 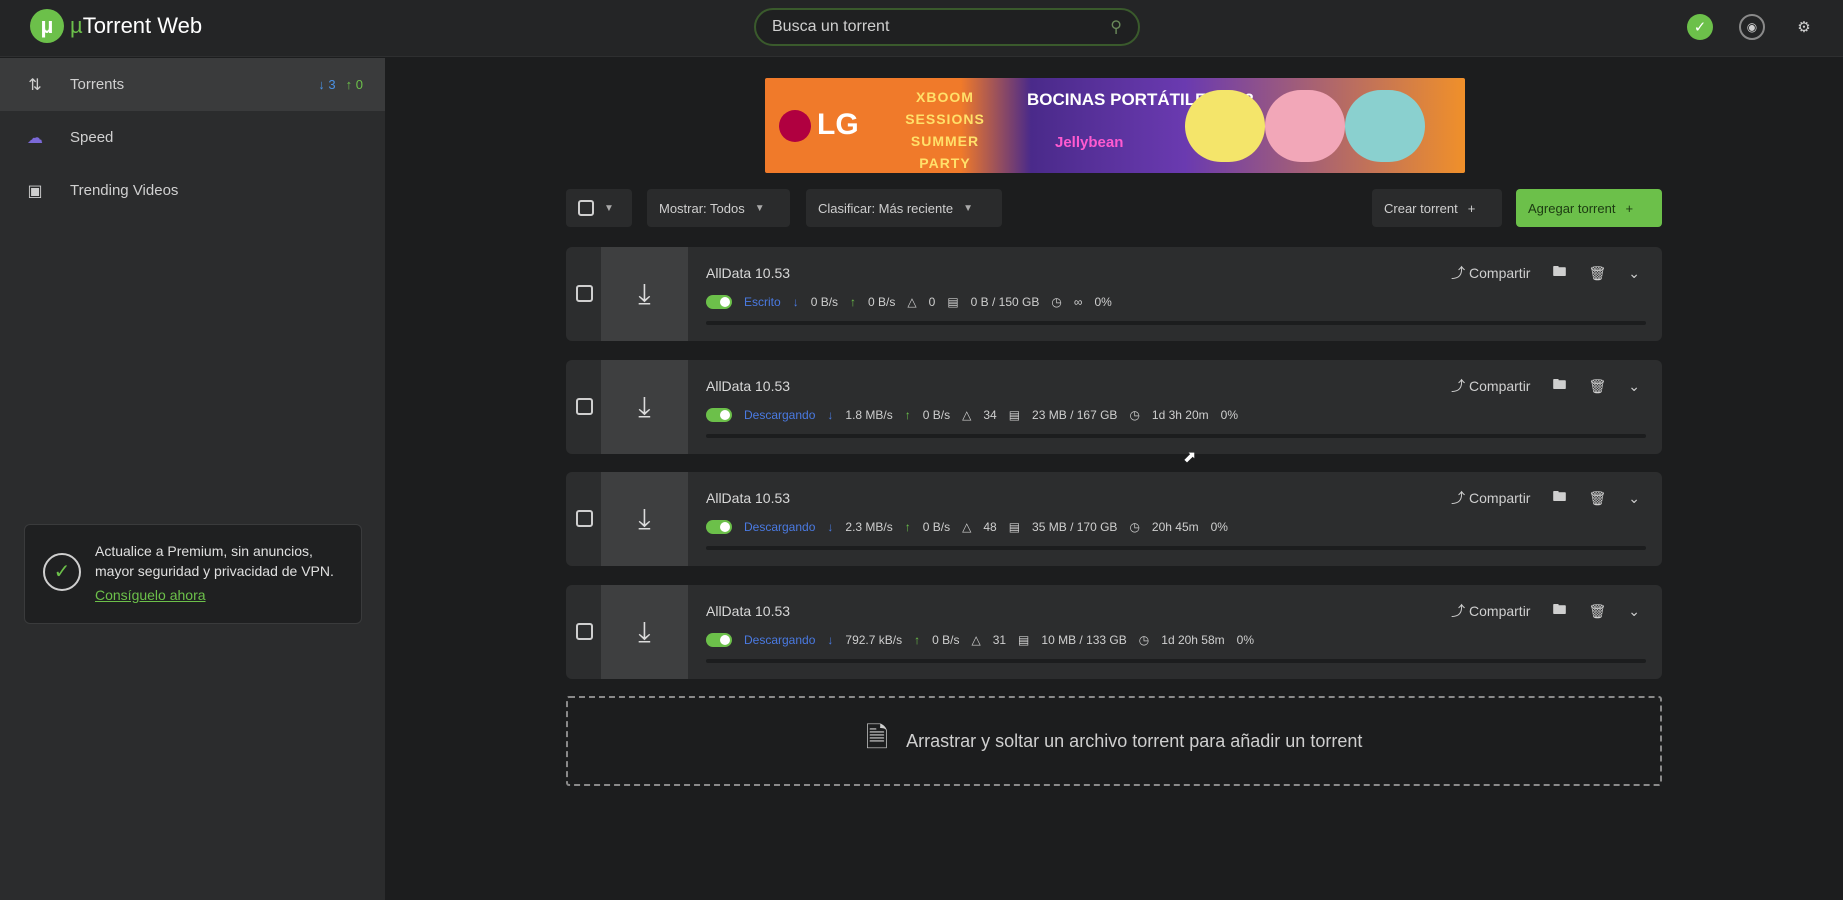 What do you see at coordinates (1024, 640) in the screenshot?
I see `file-size-icon: ▤` at bounding box center [1024, 640].